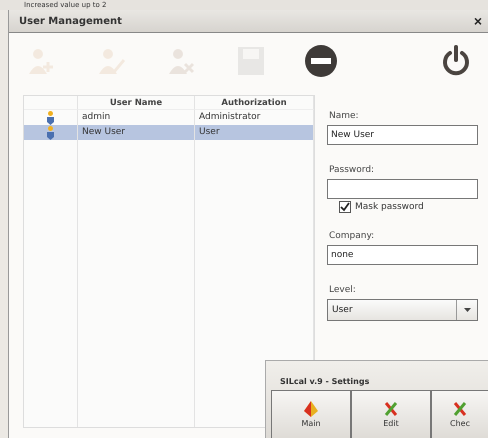  Describe the element at coordinates (345, 207) in the screenshot. I see `checkbox` at that location.